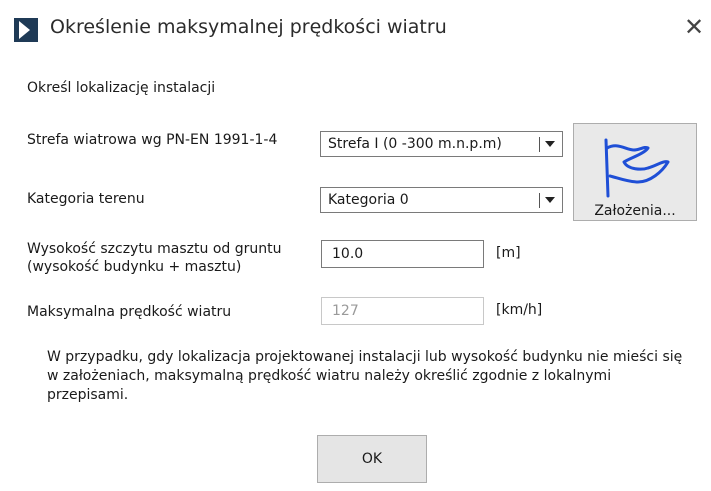 Image resolution: width=711 pixels, height=491 pixels. What do you see at coordinates (694, 28) in the screenshot?
I see `close-icon: ✕` at bounding box center [694, 28].